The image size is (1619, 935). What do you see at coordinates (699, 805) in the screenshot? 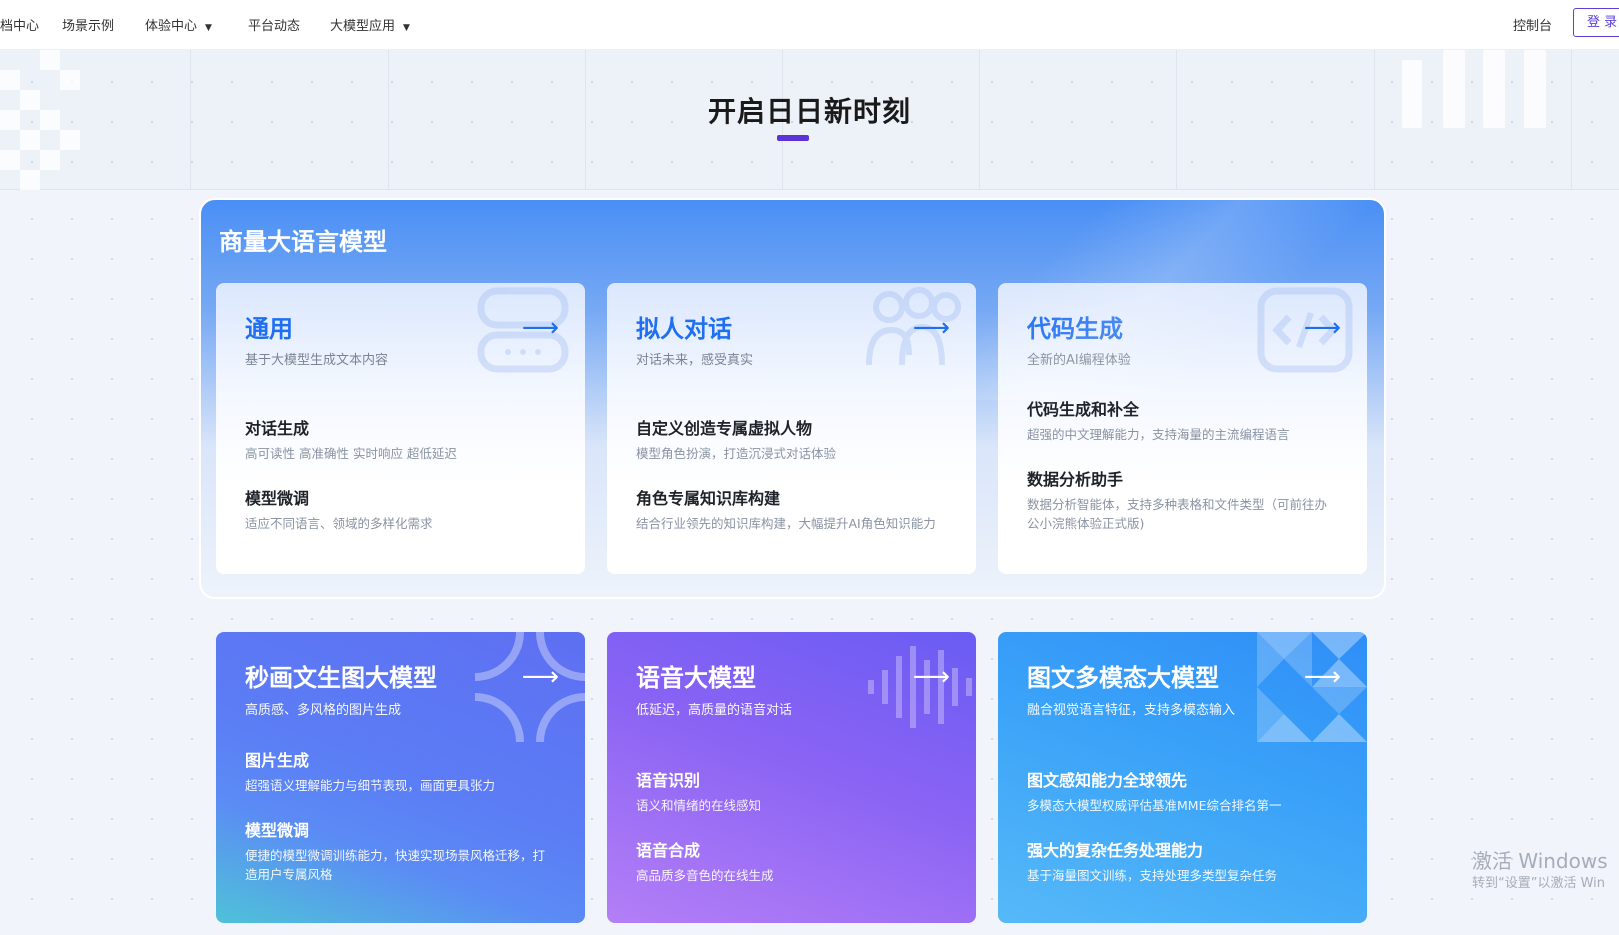
I see `feature-desc: 语义和情绪的在线感知` at bounding box center [699, 805].